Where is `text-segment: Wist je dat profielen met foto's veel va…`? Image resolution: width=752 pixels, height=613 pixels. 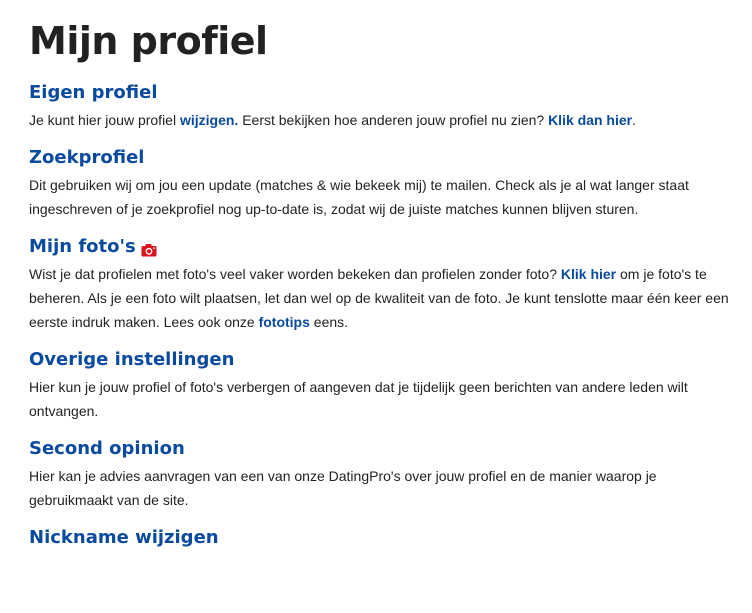
text-segment: Wist je dat profielen met foto's veel va… is located at coordinates (295, 274).